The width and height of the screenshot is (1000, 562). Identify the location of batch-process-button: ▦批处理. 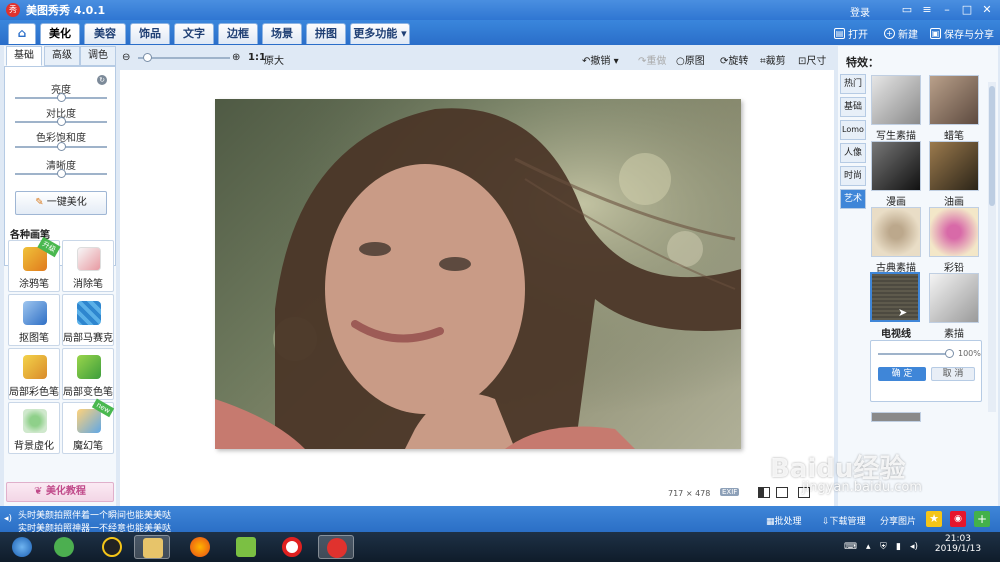
(784, 520).